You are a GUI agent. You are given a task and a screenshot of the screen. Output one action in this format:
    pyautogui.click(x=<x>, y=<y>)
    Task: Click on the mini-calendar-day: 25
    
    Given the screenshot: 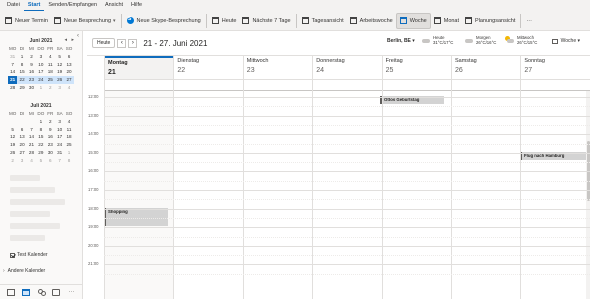 What is the action you would take?
    pyautogui.click(x=50, y=80)
    